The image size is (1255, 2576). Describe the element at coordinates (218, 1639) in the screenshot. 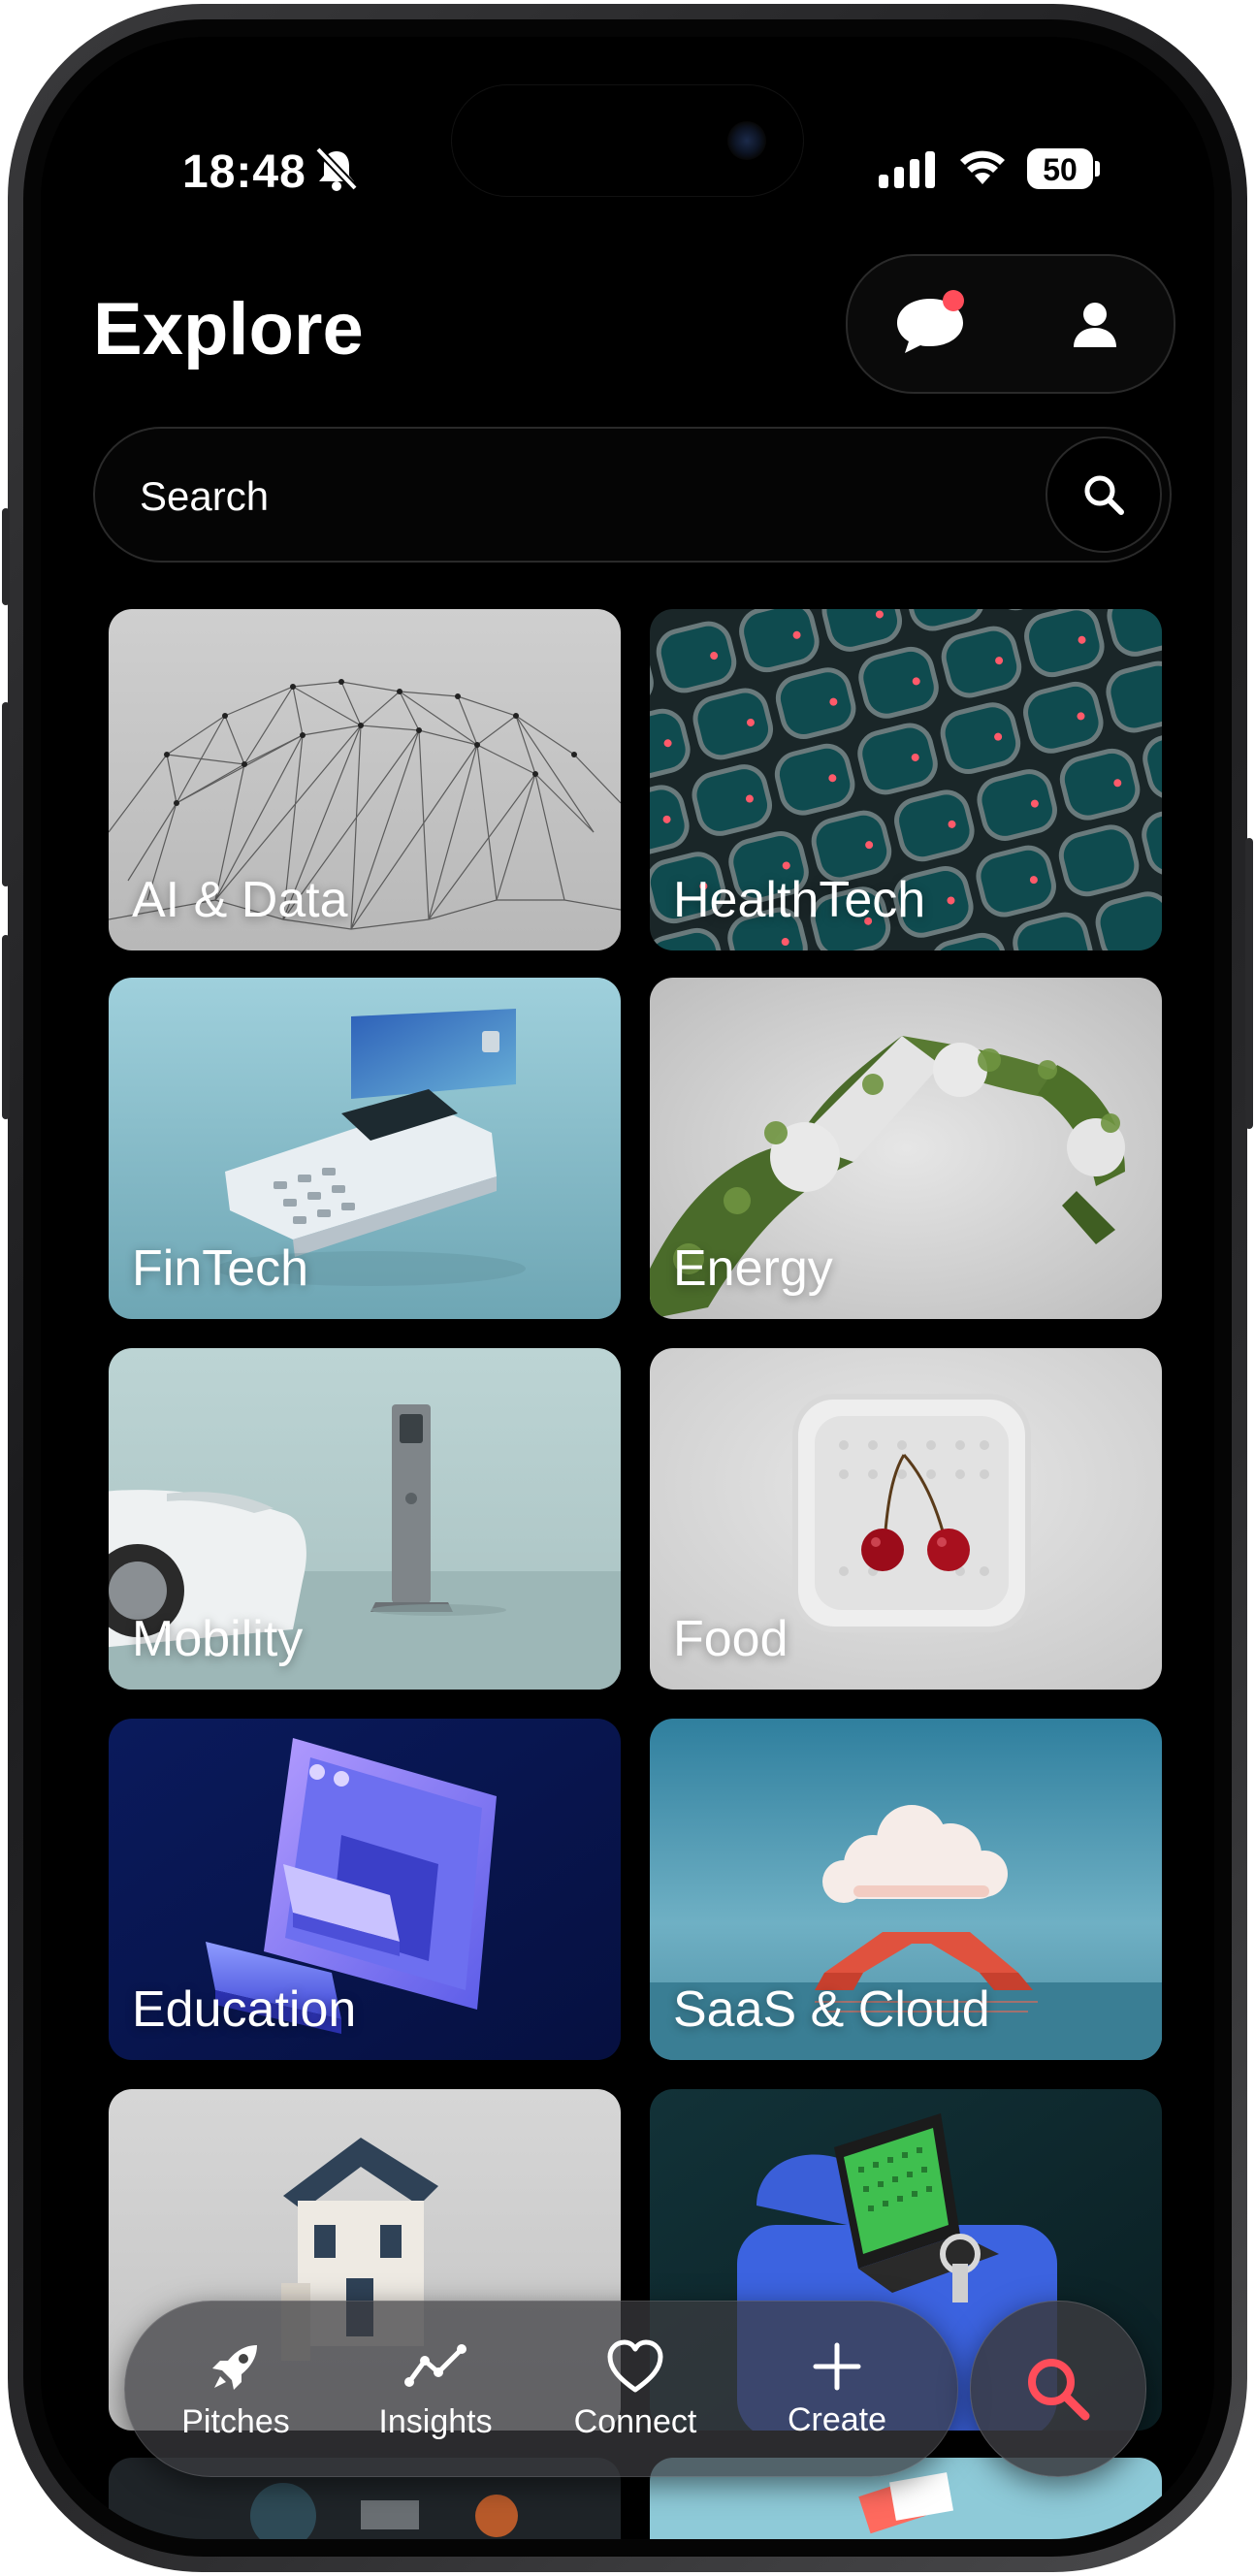

I see `category-label: Mobility` at that location.